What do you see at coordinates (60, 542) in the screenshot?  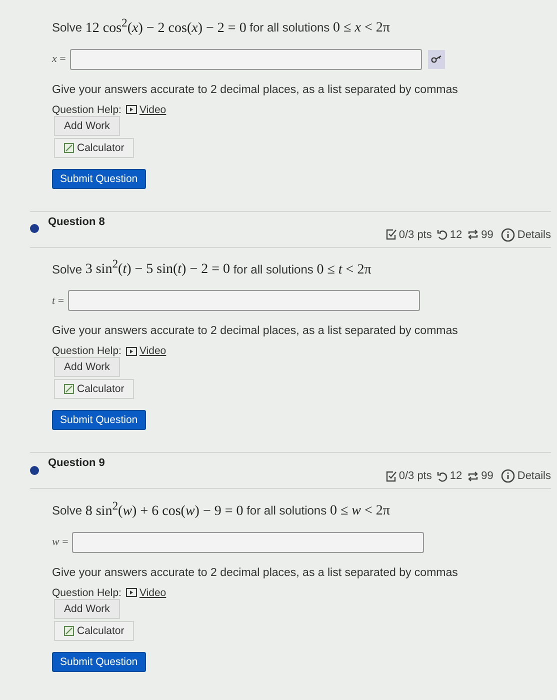 I see `answer-label: w =` at bounding box center [60, 542].